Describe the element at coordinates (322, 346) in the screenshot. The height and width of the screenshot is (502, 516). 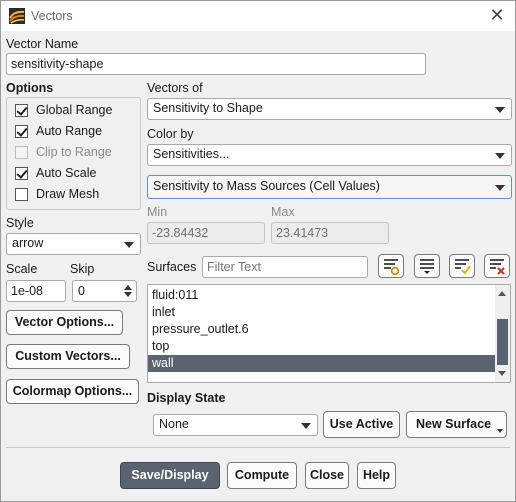
I see `list-item: top` at that location.